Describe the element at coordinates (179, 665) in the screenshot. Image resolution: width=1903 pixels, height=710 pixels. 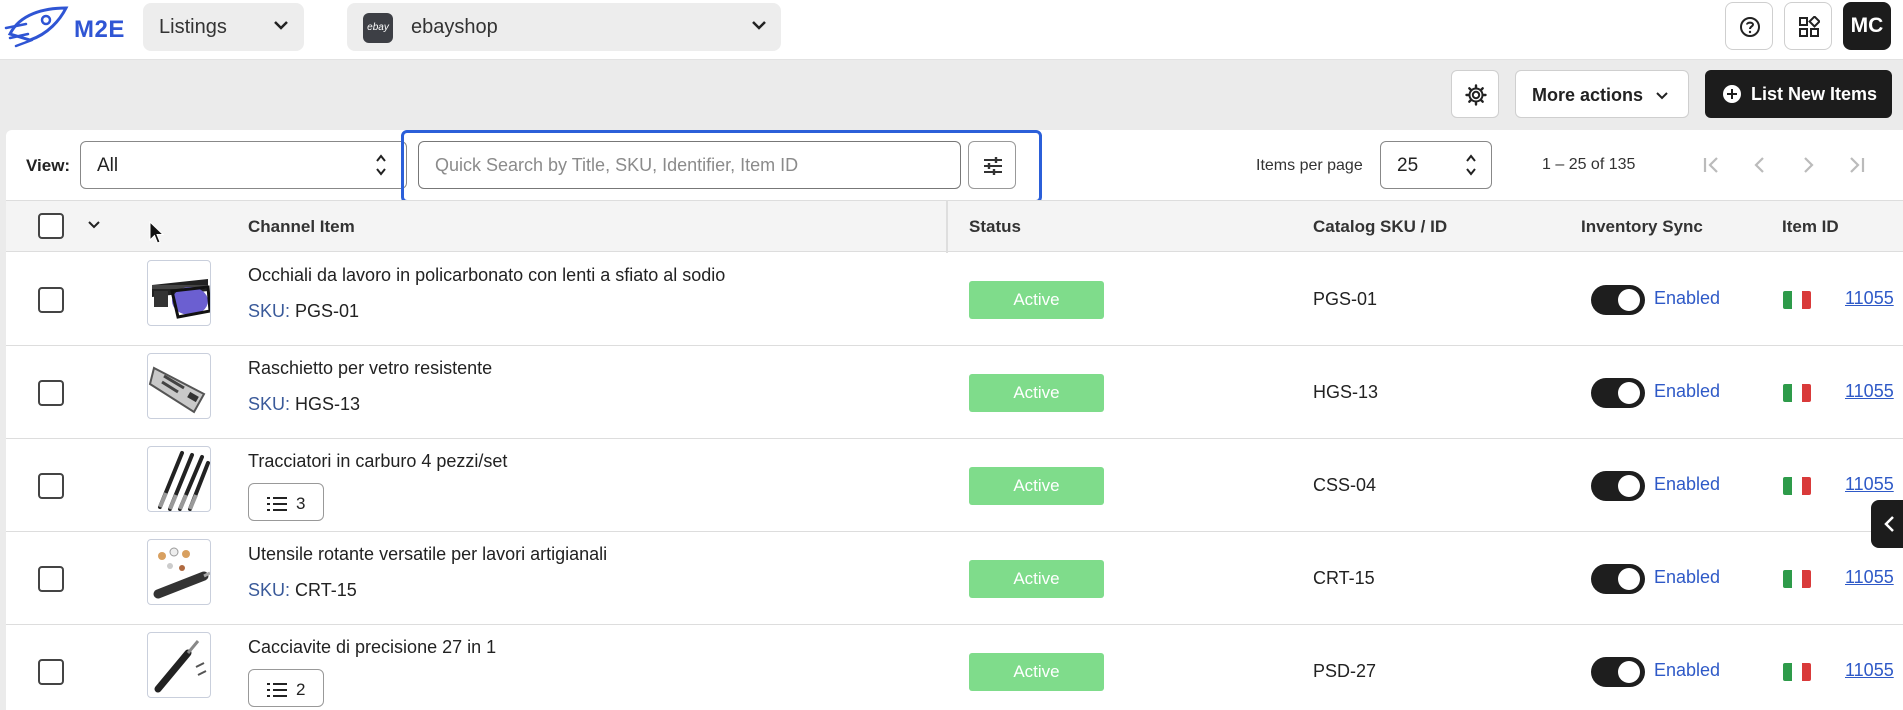
I see `product-thumbnail-screwdriver` at that location.